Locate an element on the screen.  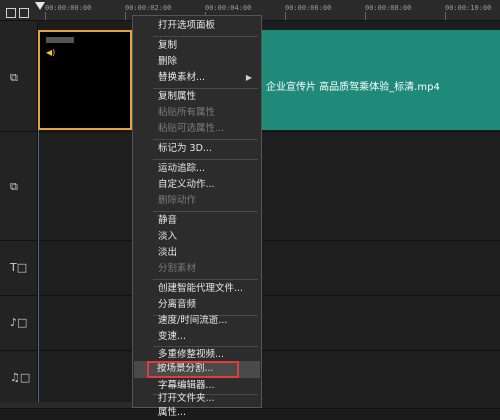
music-track-icon: ♫□ is located at coordinates (20, 378).